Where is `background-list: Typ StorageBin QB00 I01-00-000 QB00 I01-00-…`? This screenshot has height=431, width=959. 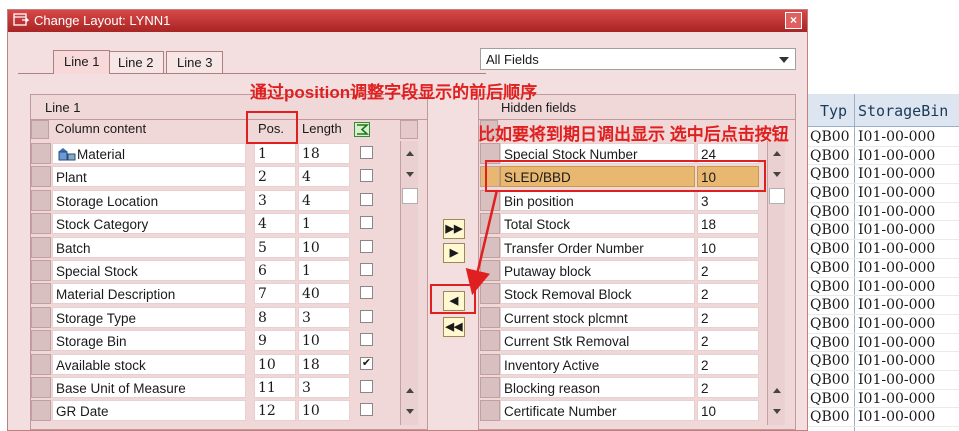 background-list: Typ StorageBin QB00 I01-00-000 QB00 I01-00-… is located at coordinates (883, 262).